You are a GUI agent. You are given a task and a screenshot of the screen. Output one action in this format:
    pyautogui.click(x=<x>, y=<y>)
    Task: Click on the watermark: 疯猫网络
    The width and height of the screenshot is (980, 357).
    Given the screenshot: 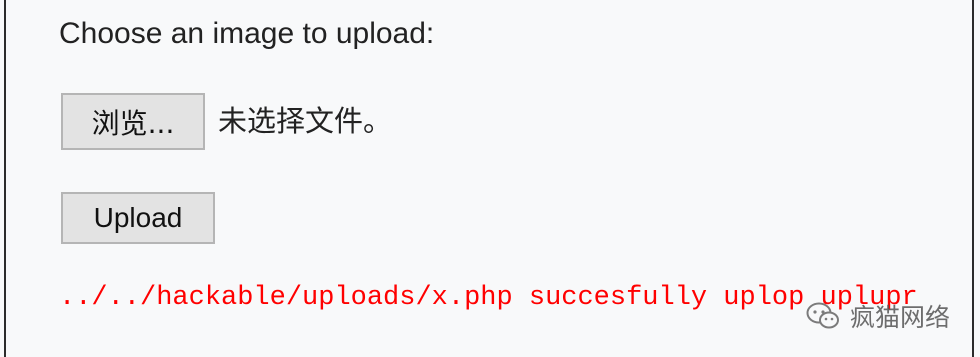 What is the action you would take?
    pyautogui.click(x=878, y=316)
    